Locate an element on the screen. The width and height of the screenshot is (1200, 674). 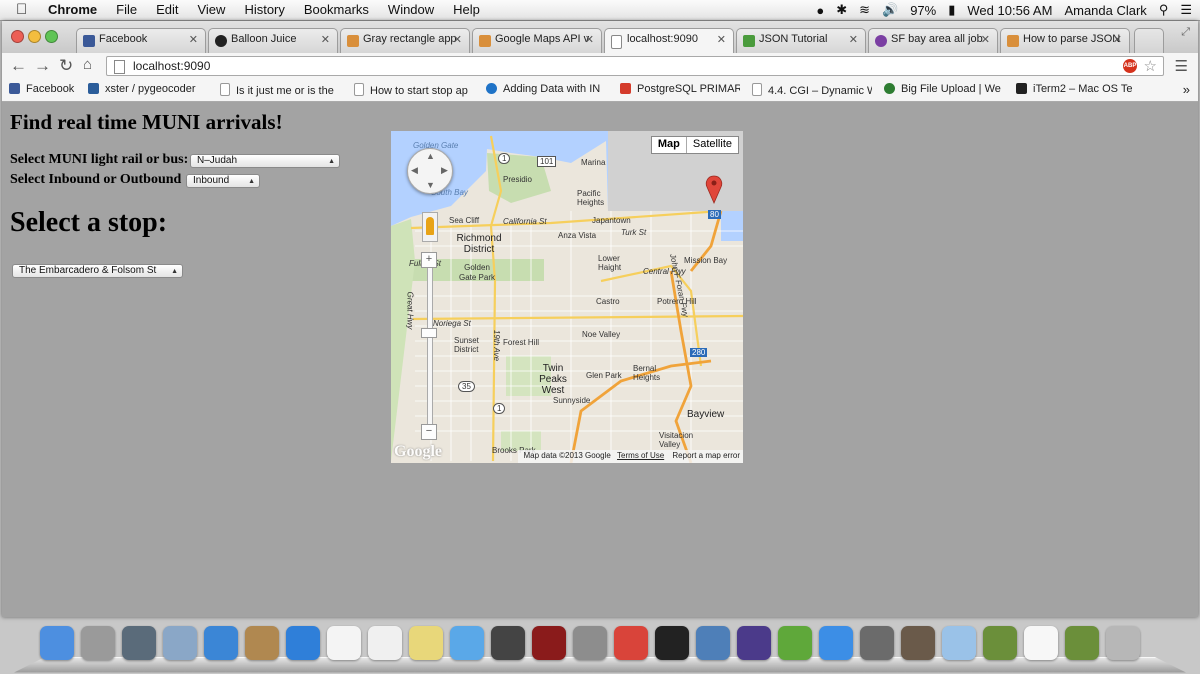
network-utility-dock-icon is located at coordinates (959, 643).